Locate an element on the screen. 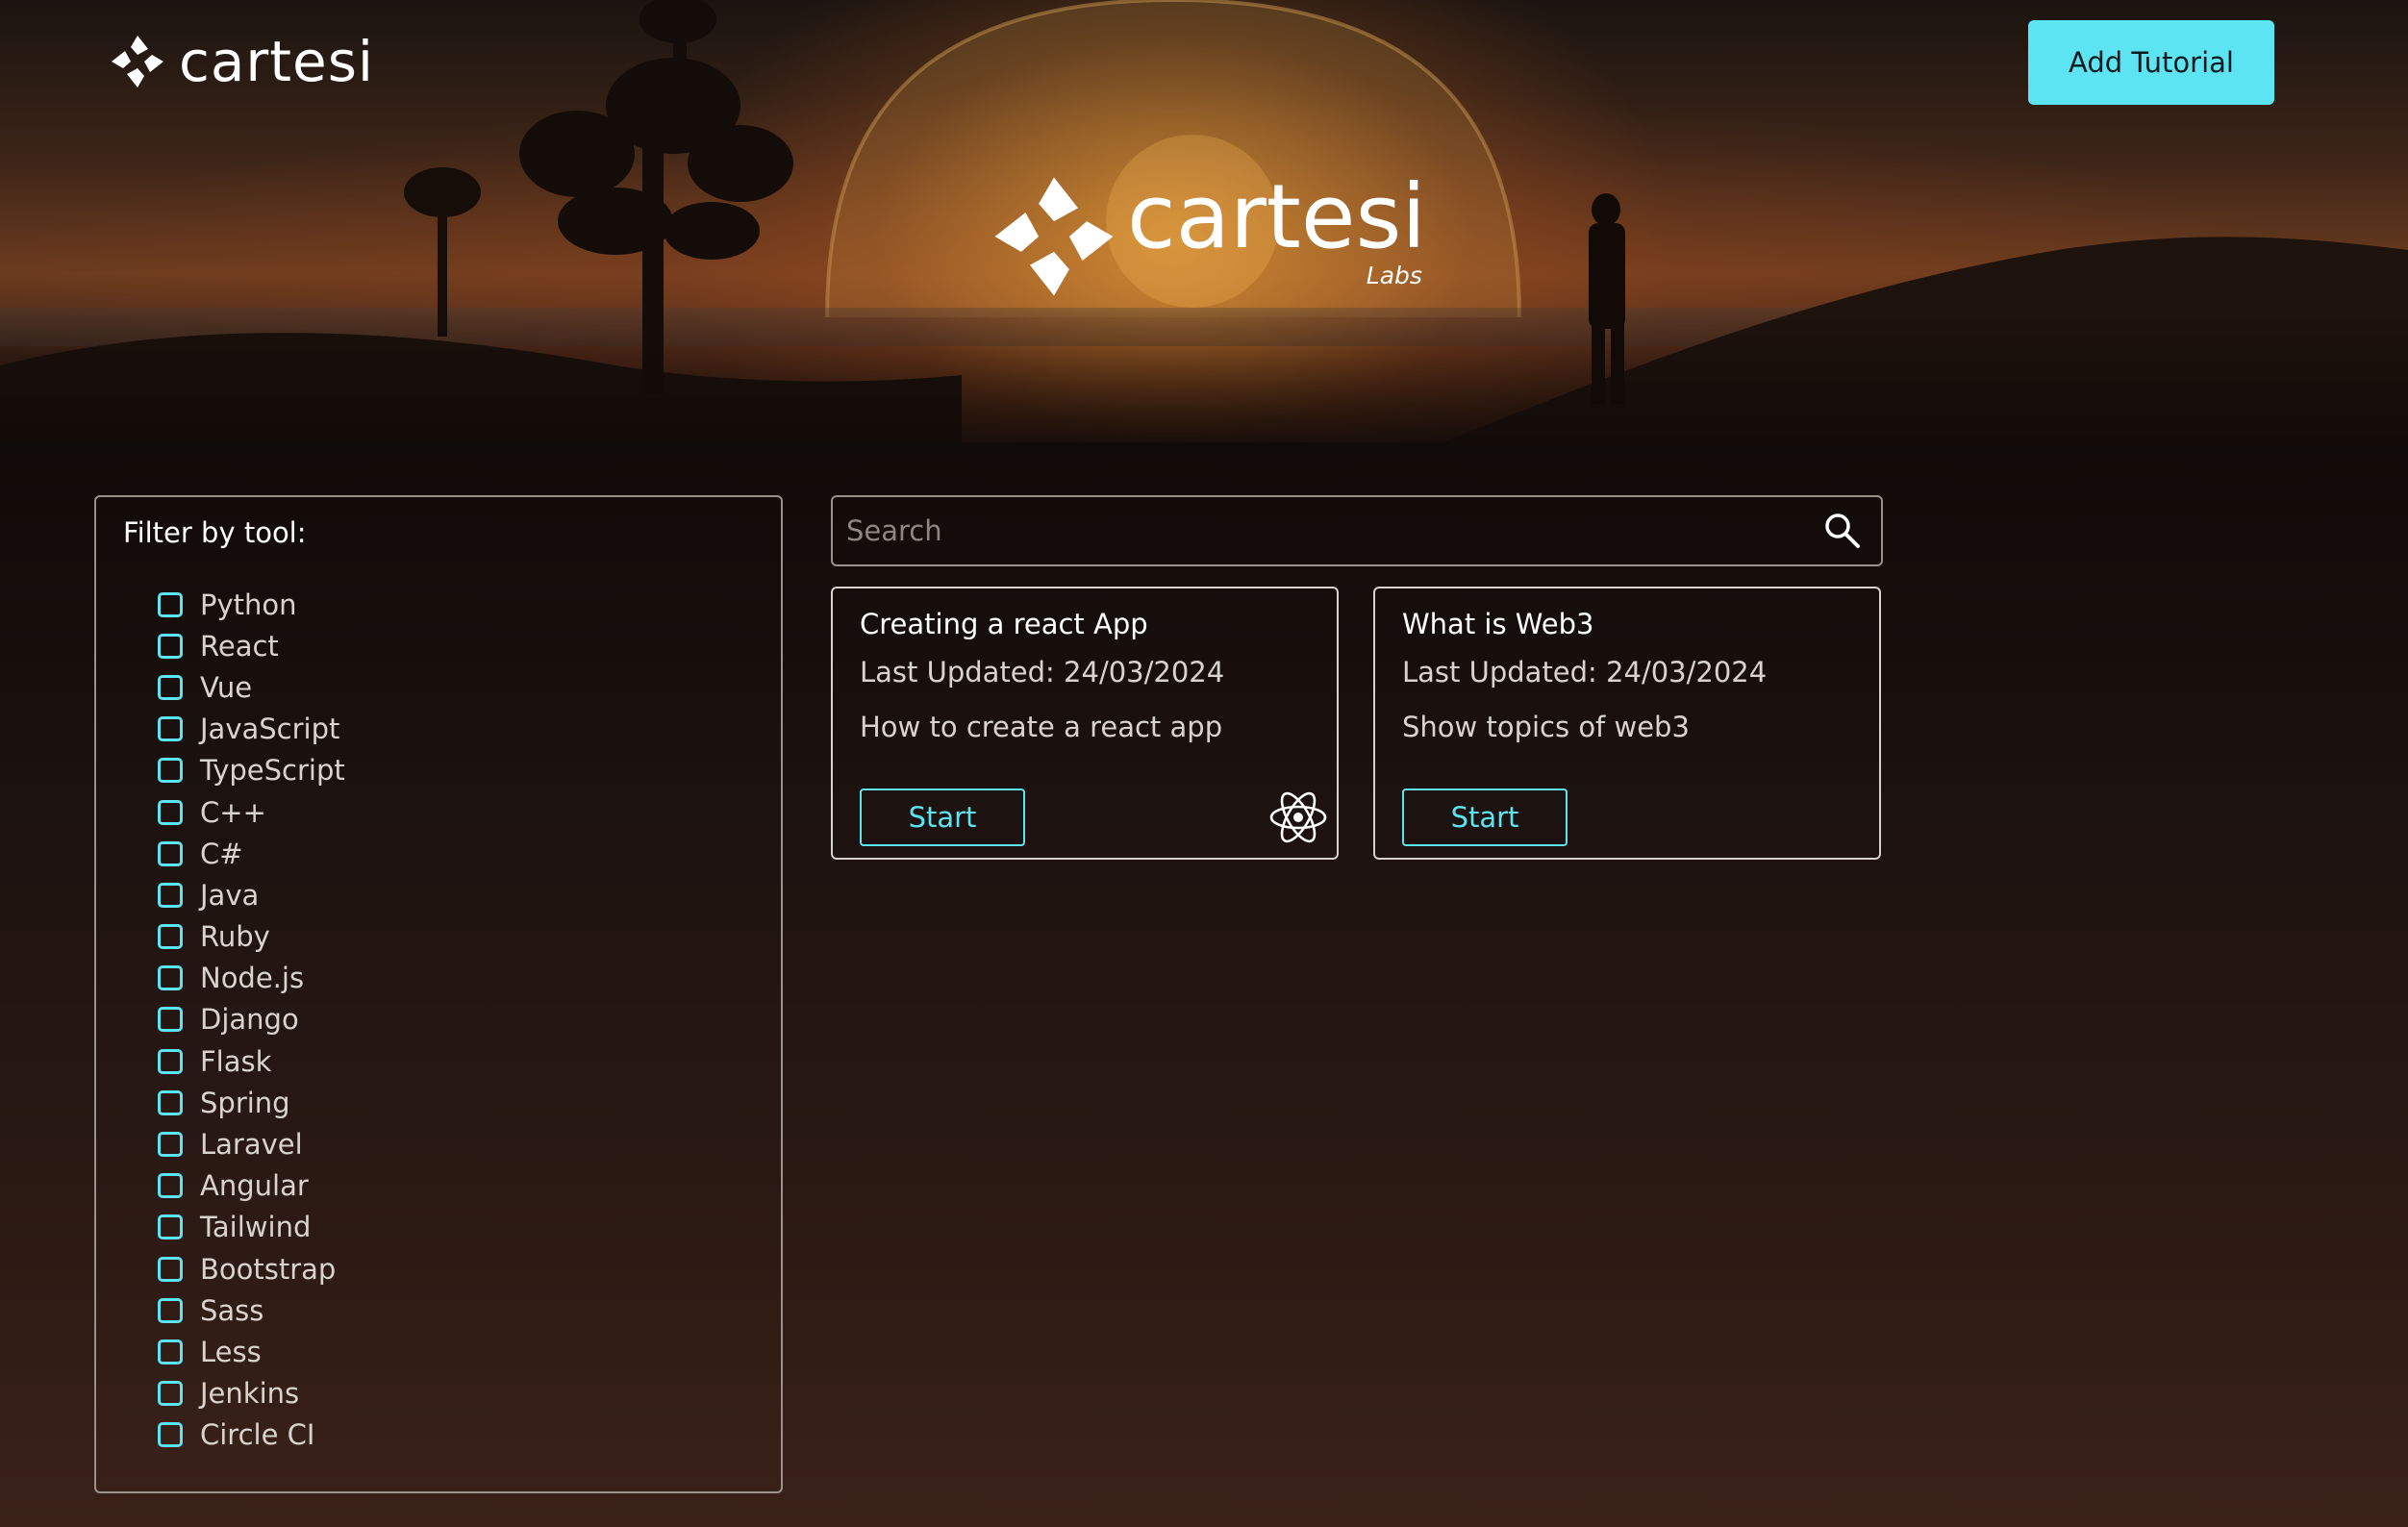  filter-item-jenkins: Jenkins is located at coordinates (251, 1393).